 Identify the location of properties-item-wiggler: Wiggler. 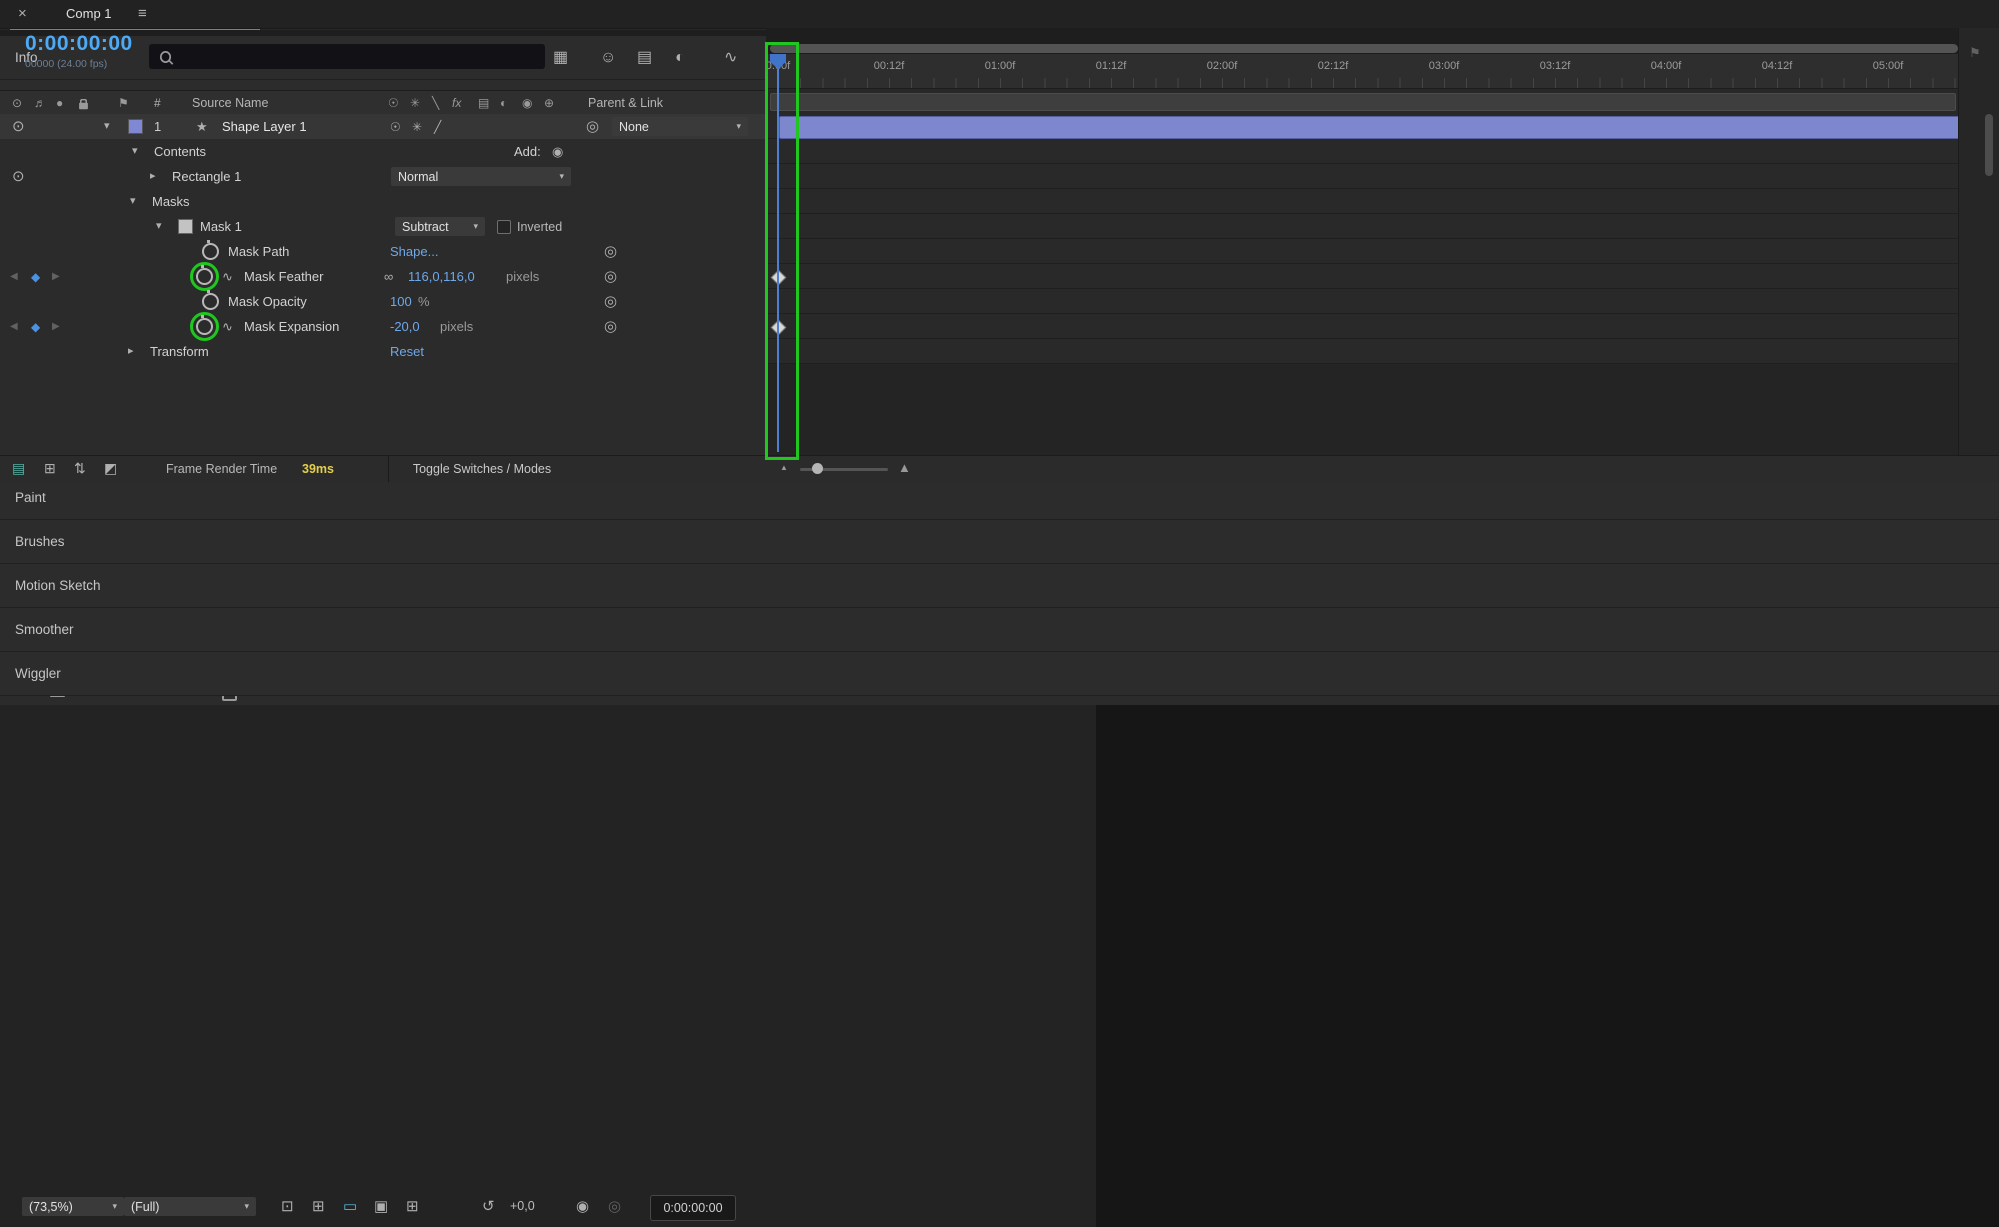
(999, 674).